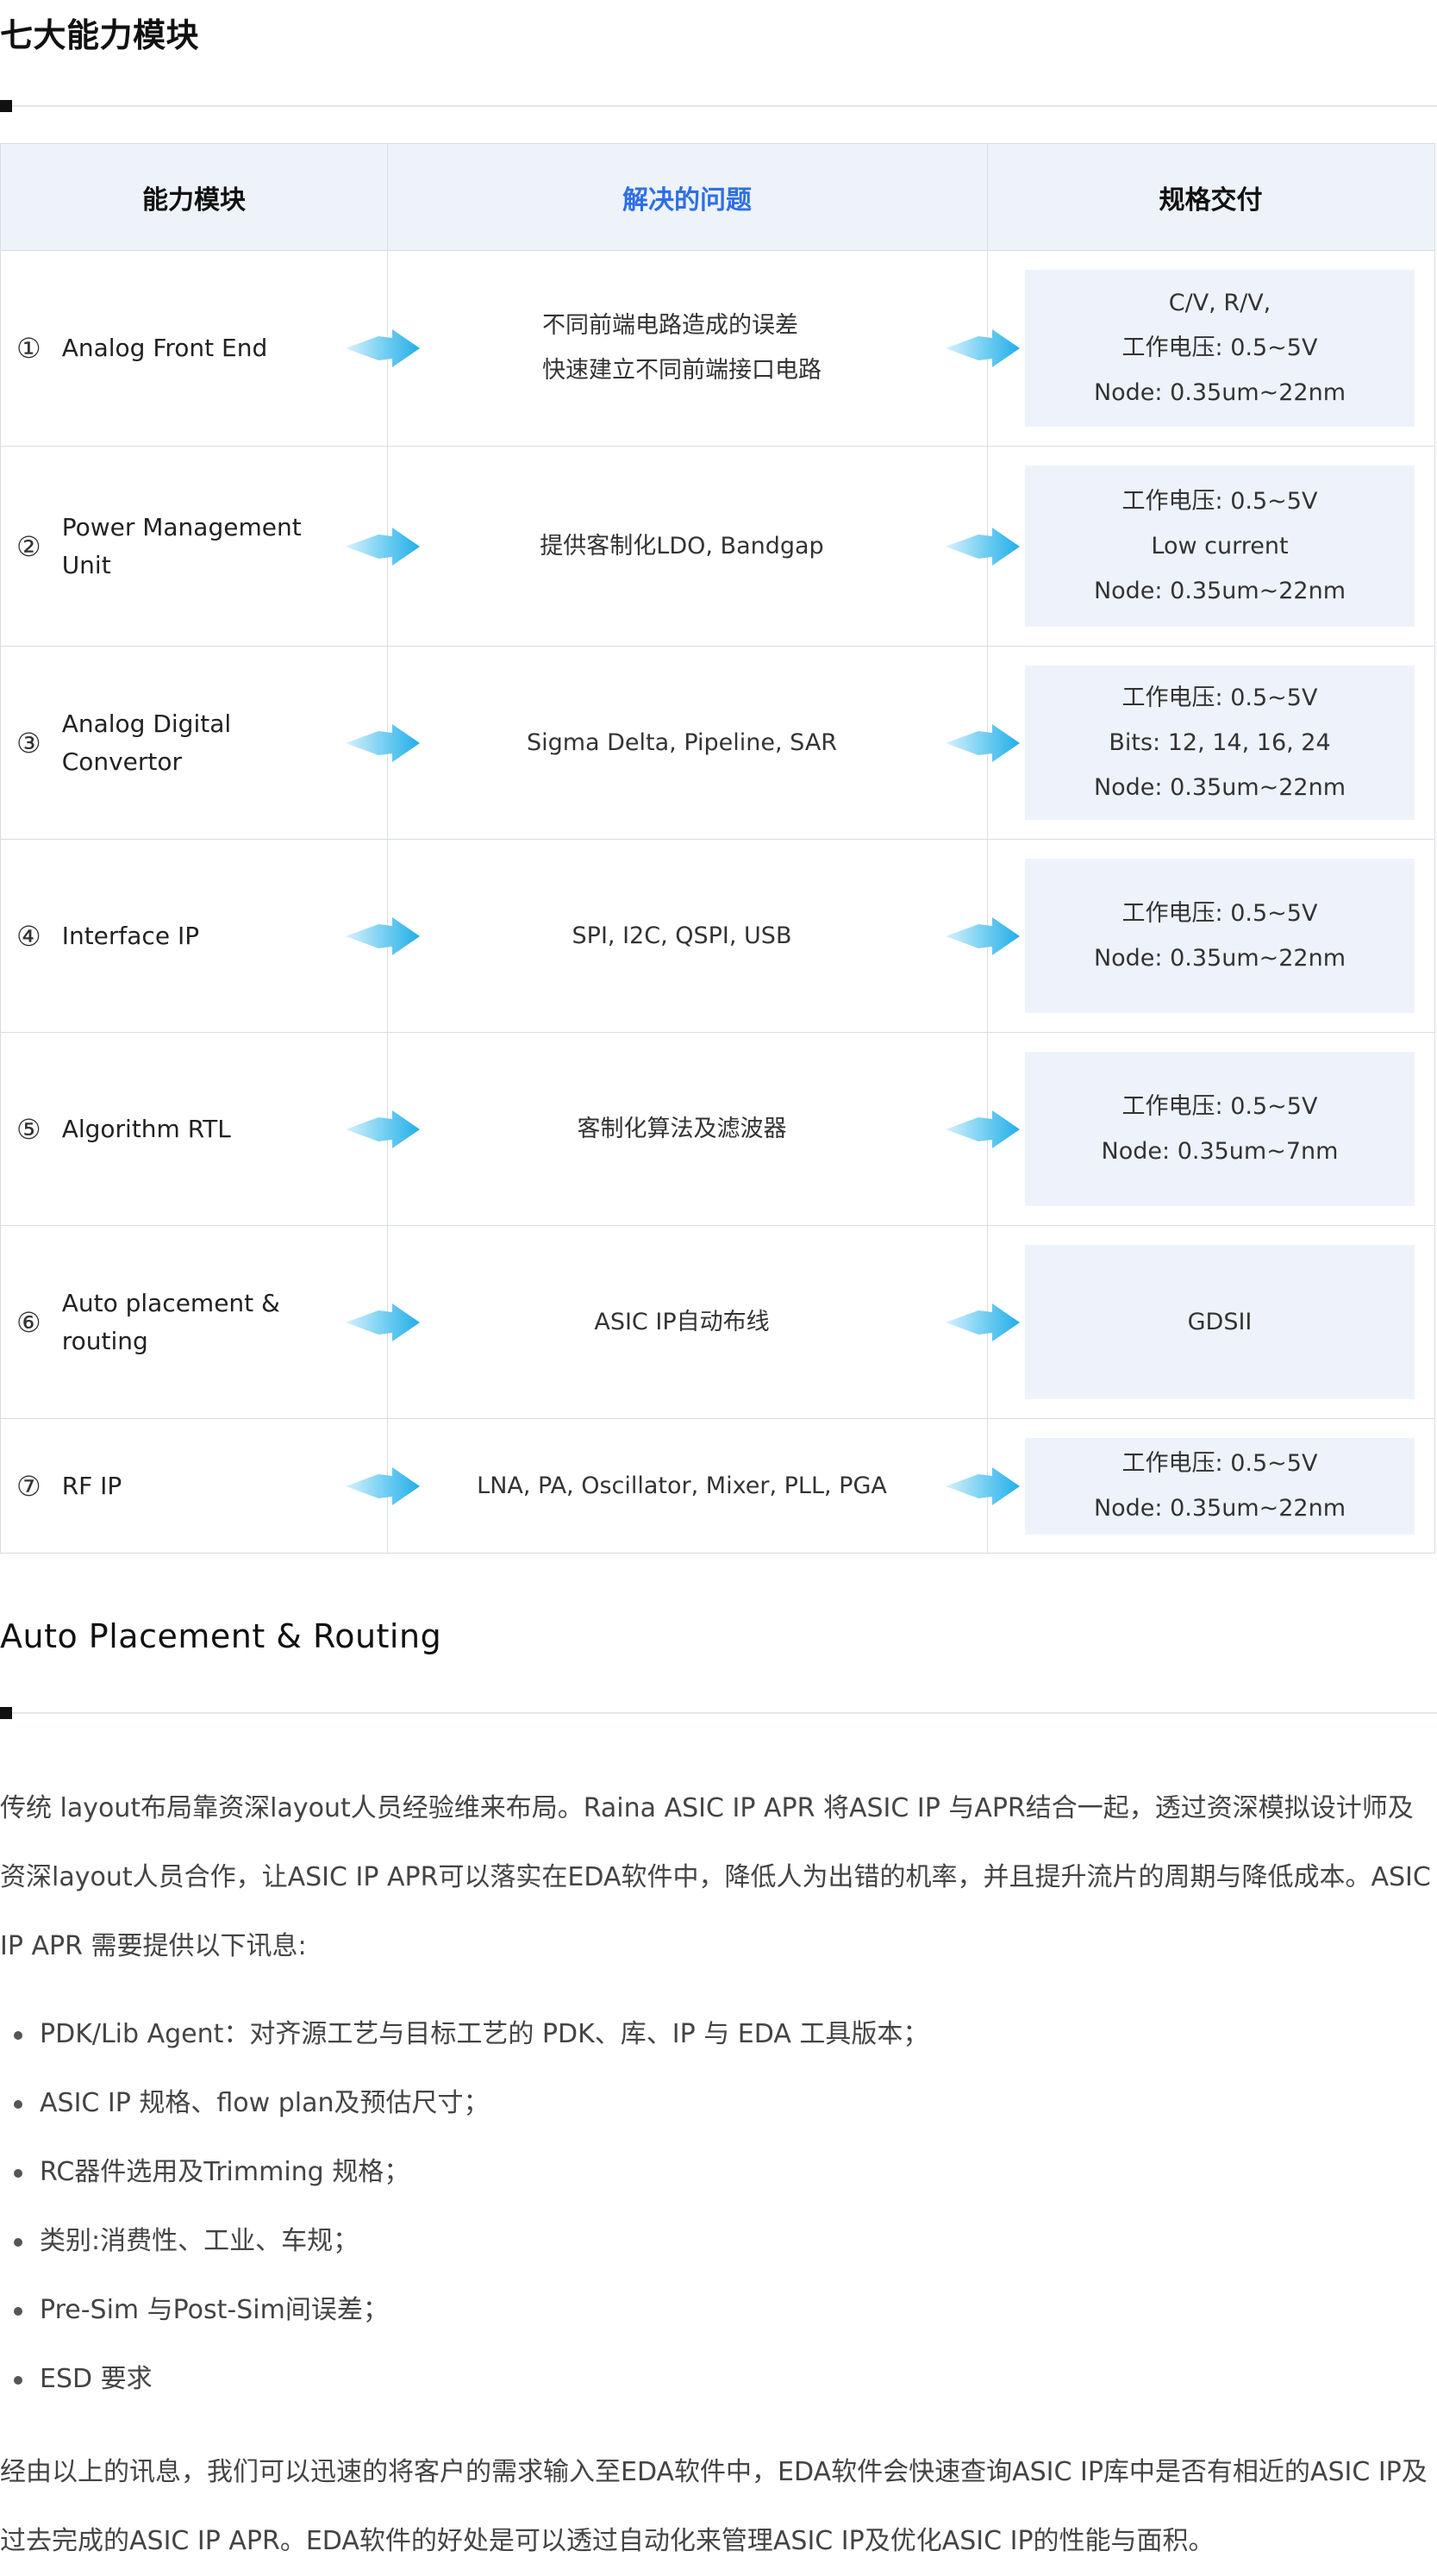 This screenshot has width=1437, height=2576. What do you see at coordinates (1220, 1151) in the screenshot?
I see `spec-text: Node: 0.35um~7nm` at bounding box center [1220, 1151].